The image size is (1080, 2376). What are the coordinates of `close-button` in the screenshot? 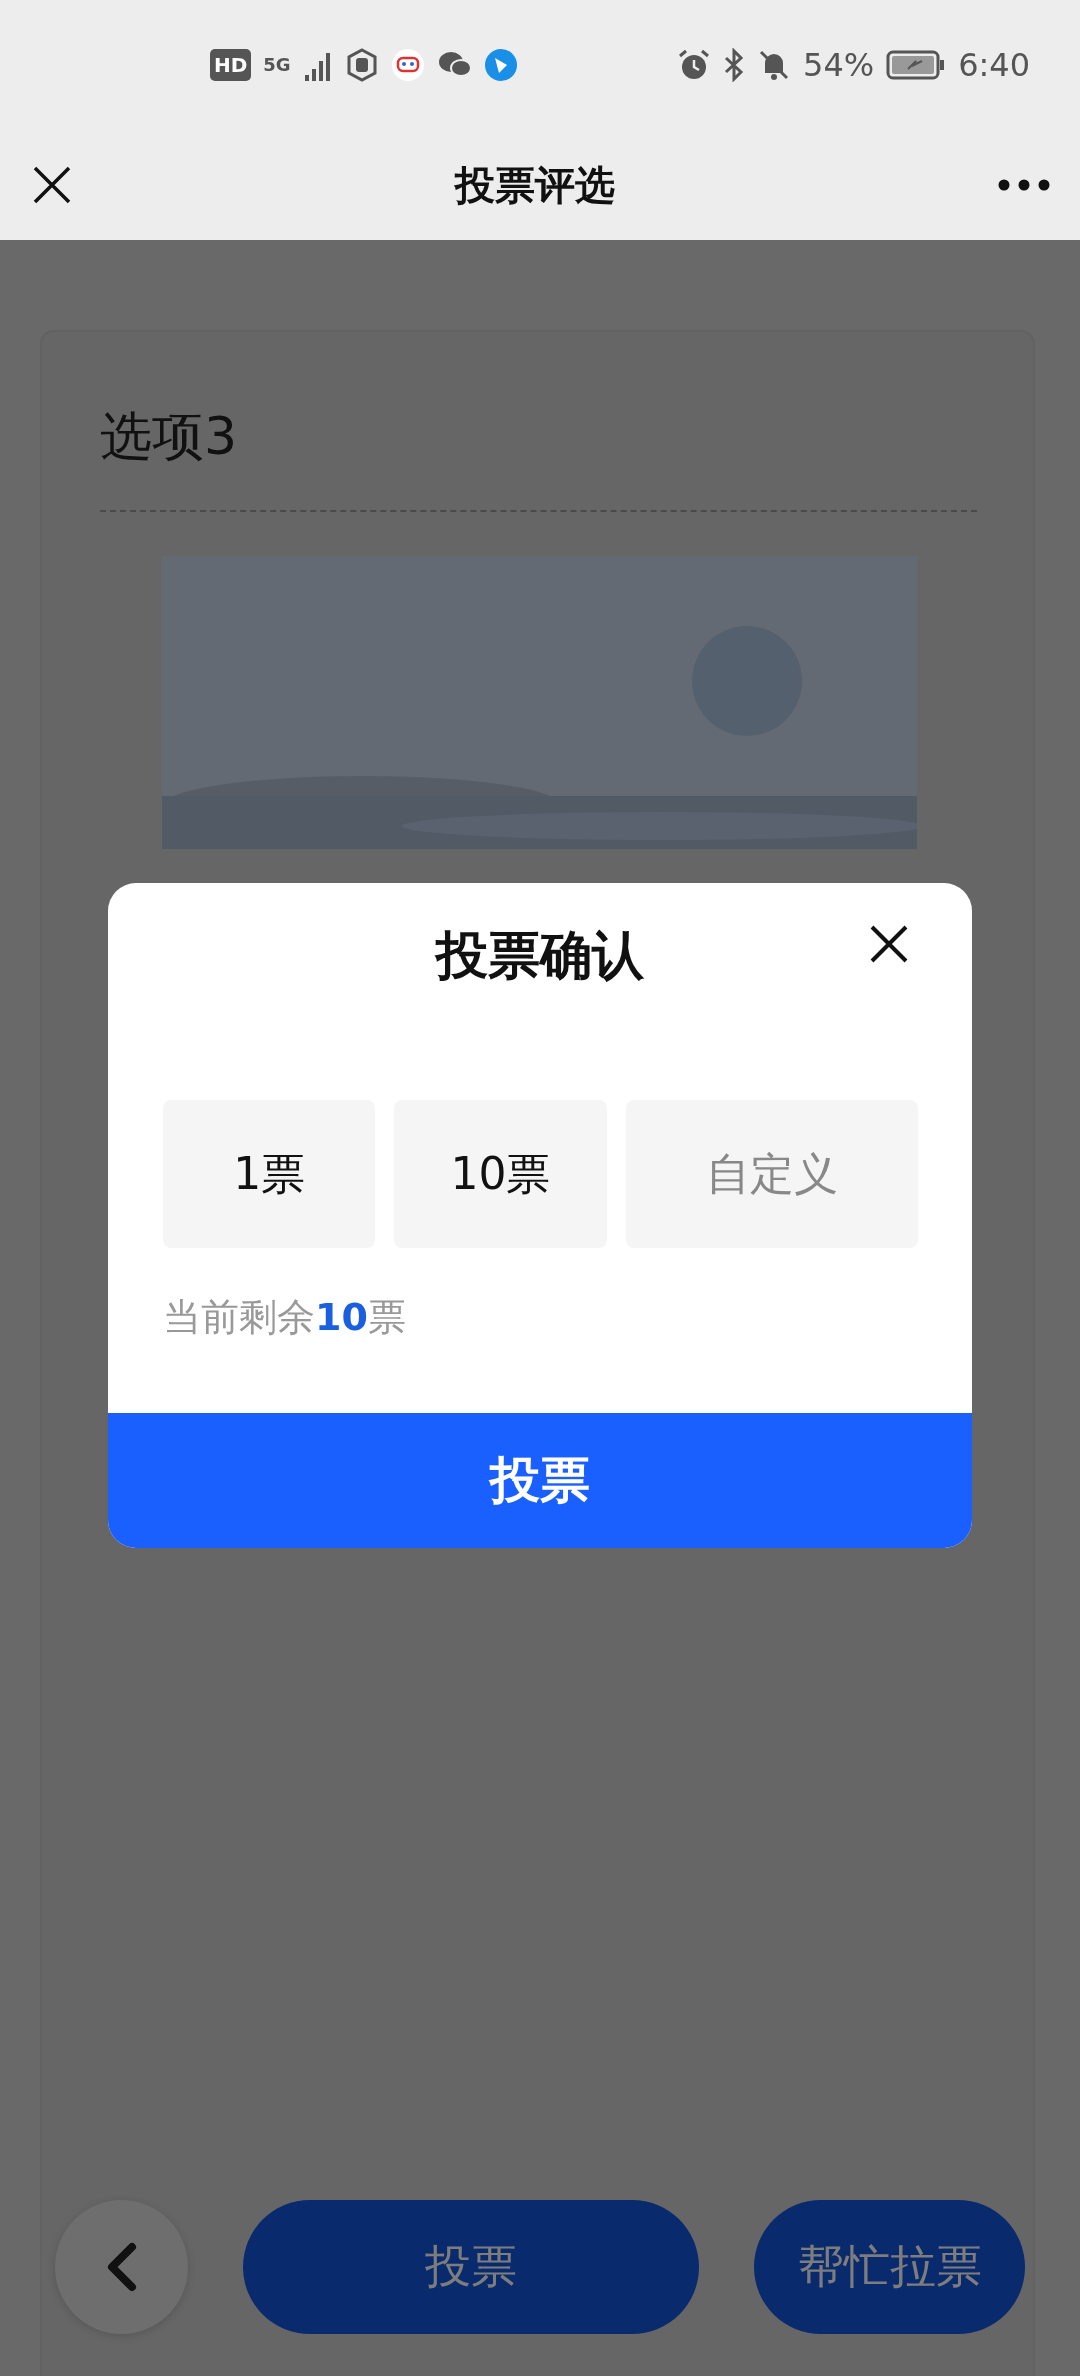 It's located at (889, 944).